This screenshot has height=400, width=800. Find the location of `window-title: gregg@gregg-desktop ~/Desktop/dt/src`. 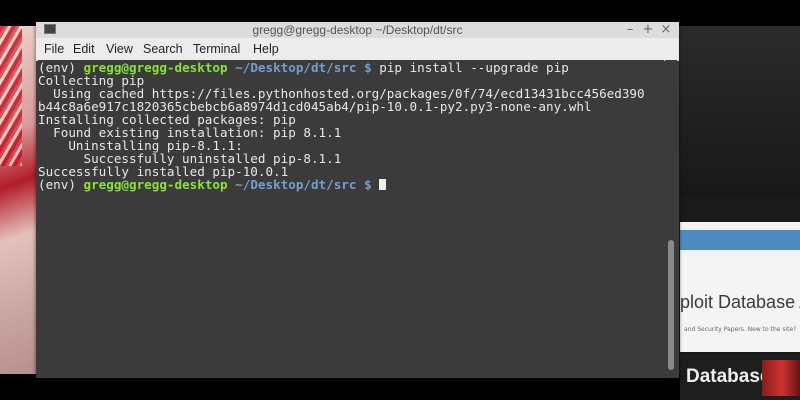

window-title: gregg@gregg-desktop ~/Desktop/dt/src is located at coordinates (357, 30).